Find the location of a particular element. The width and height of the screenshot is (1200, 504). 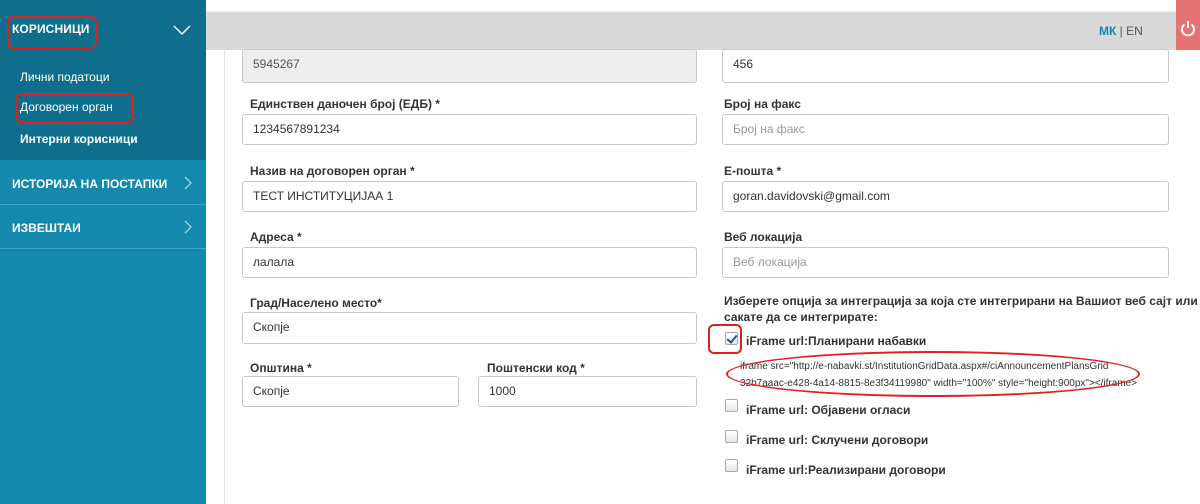

email-field: goran.davidovski@gmail.com is located at coordinates (945, 196).